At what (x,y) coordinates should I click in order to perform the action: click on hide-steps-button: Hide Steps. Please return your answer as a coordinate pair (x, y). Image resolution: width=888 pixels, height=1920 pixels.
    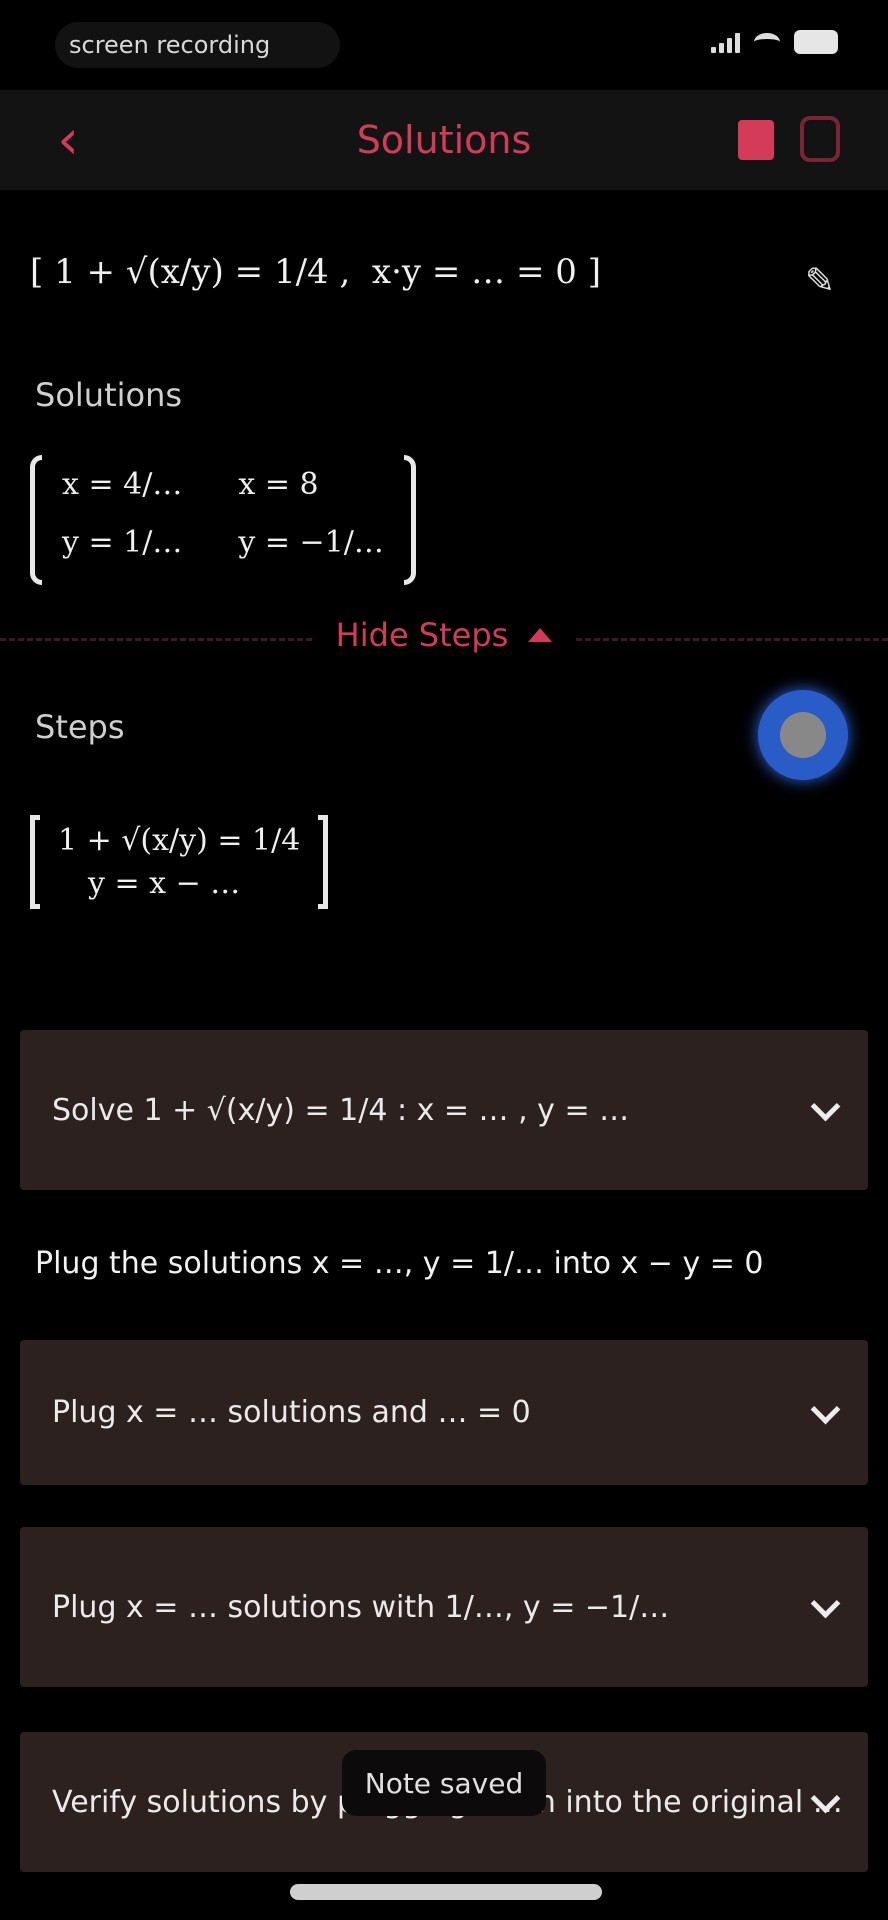
    Looking at the image, I should click on (444, 635).